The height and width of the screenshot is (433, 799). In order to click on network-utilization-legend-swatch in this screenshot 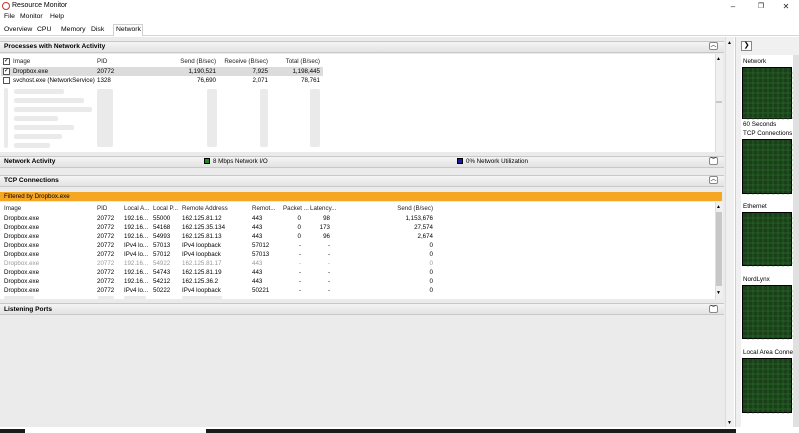, I will do `click(460, 161)`.